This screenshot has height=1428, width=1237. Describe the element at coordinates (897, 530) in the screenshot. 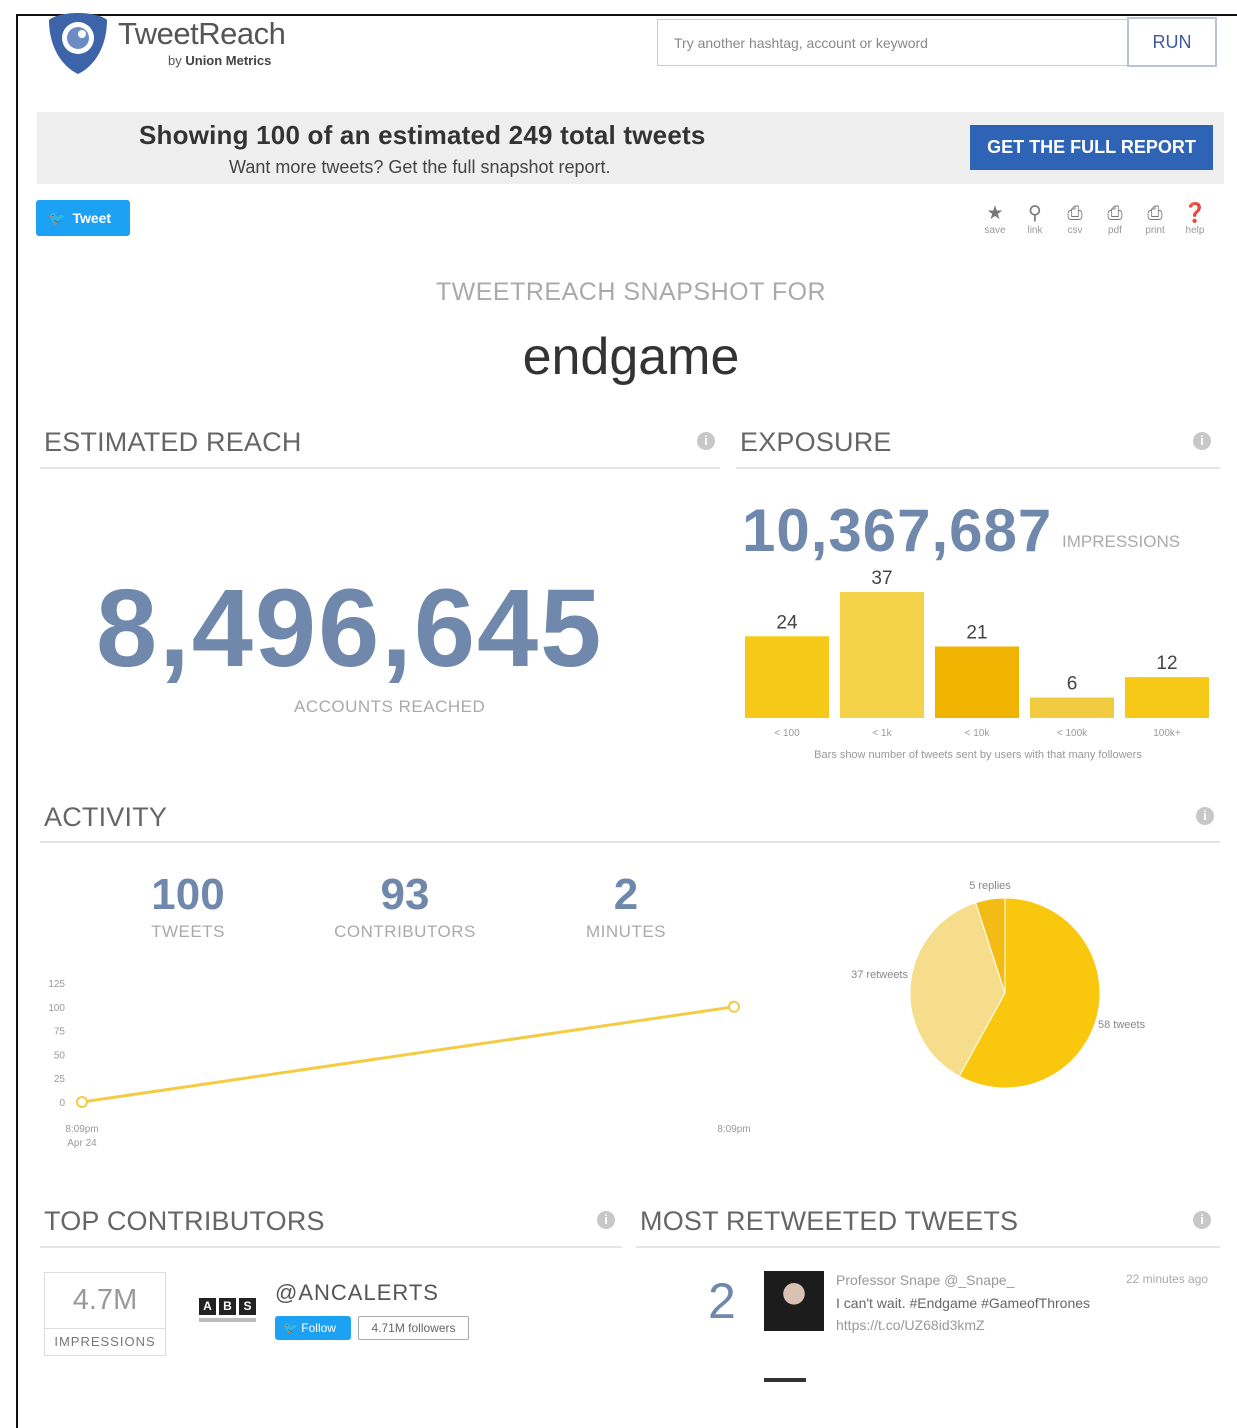

I see `impressions-value: 10,367,687` at that location.